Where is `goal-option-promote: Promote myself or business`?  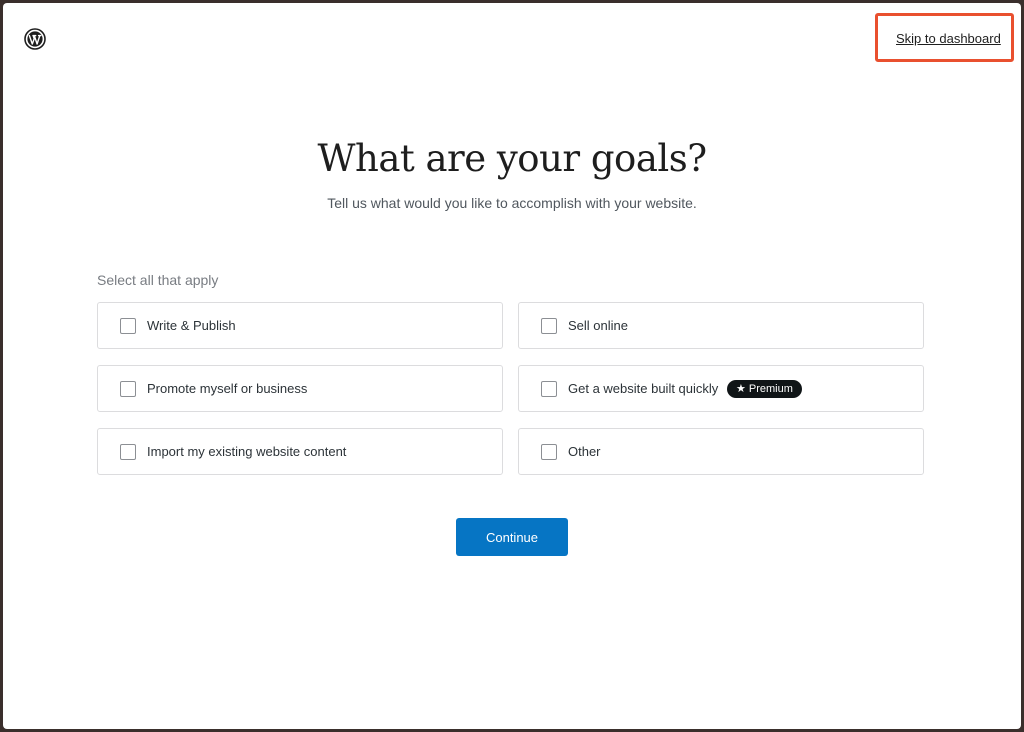
goal-option-promote: Promote myself or business is located at coordinates (300, 388).